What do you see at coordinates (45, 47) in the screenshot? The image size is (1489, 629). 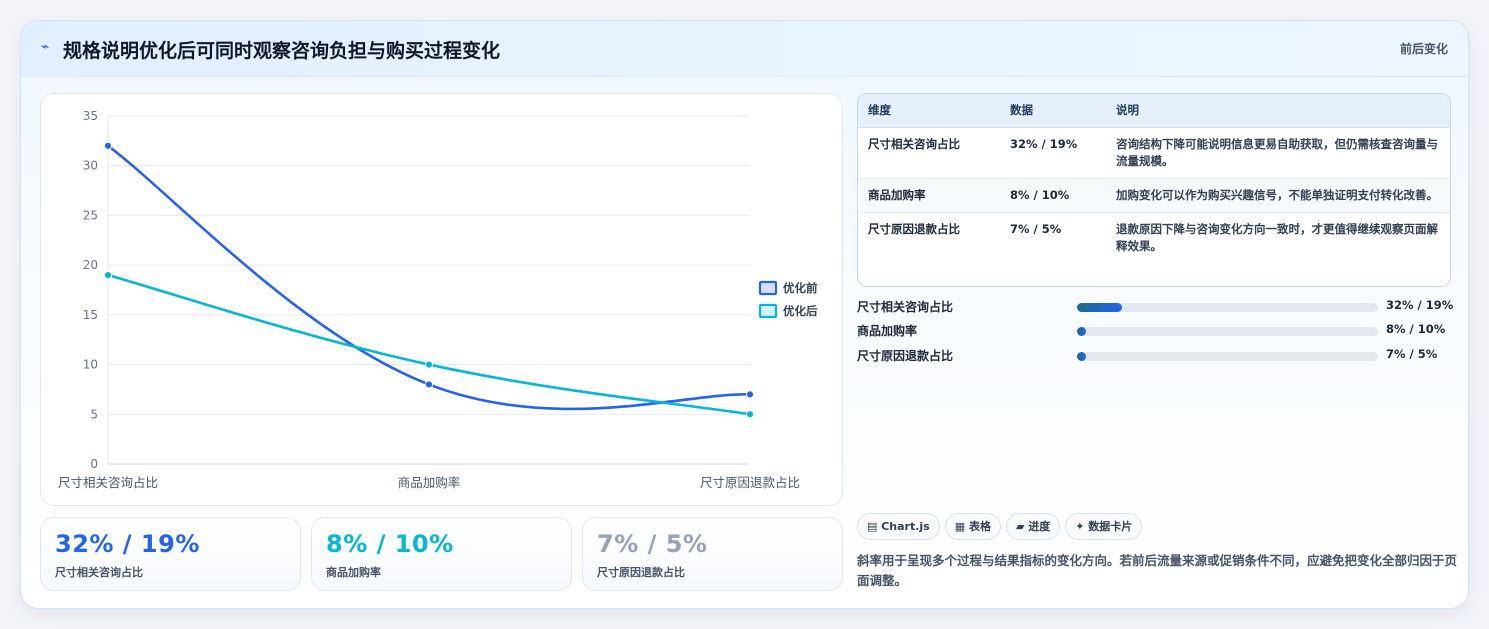 I see `trend-icon: ⌁` at bounding box center [45, 47].